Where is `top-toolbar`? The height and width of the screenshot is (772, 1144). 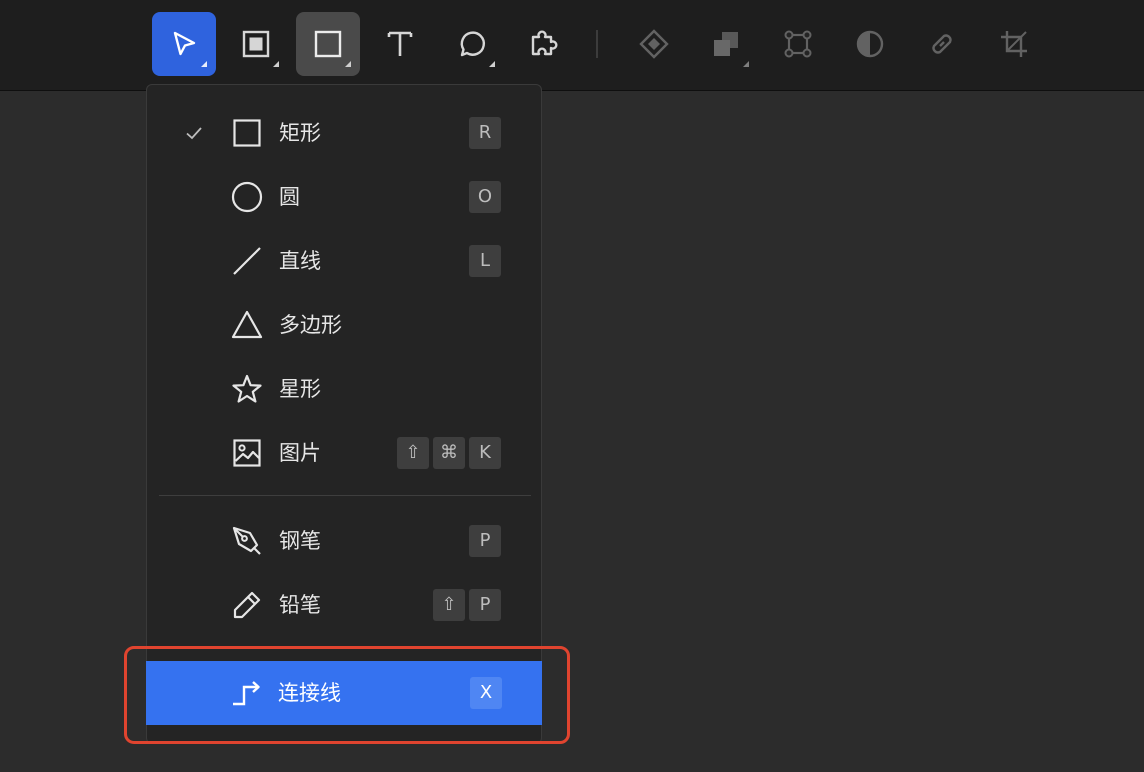 top-toolbar is located at coordinates (572, 45).